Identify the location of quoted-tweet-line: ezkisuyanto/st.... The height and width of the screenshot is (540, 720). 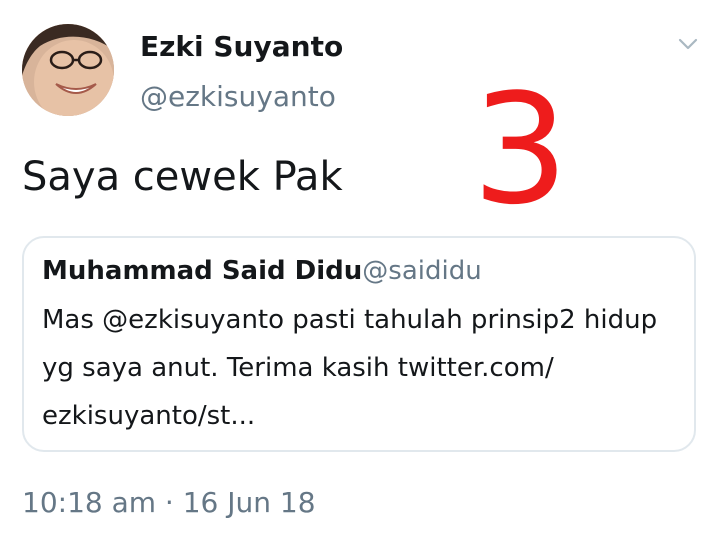
(149, 416).